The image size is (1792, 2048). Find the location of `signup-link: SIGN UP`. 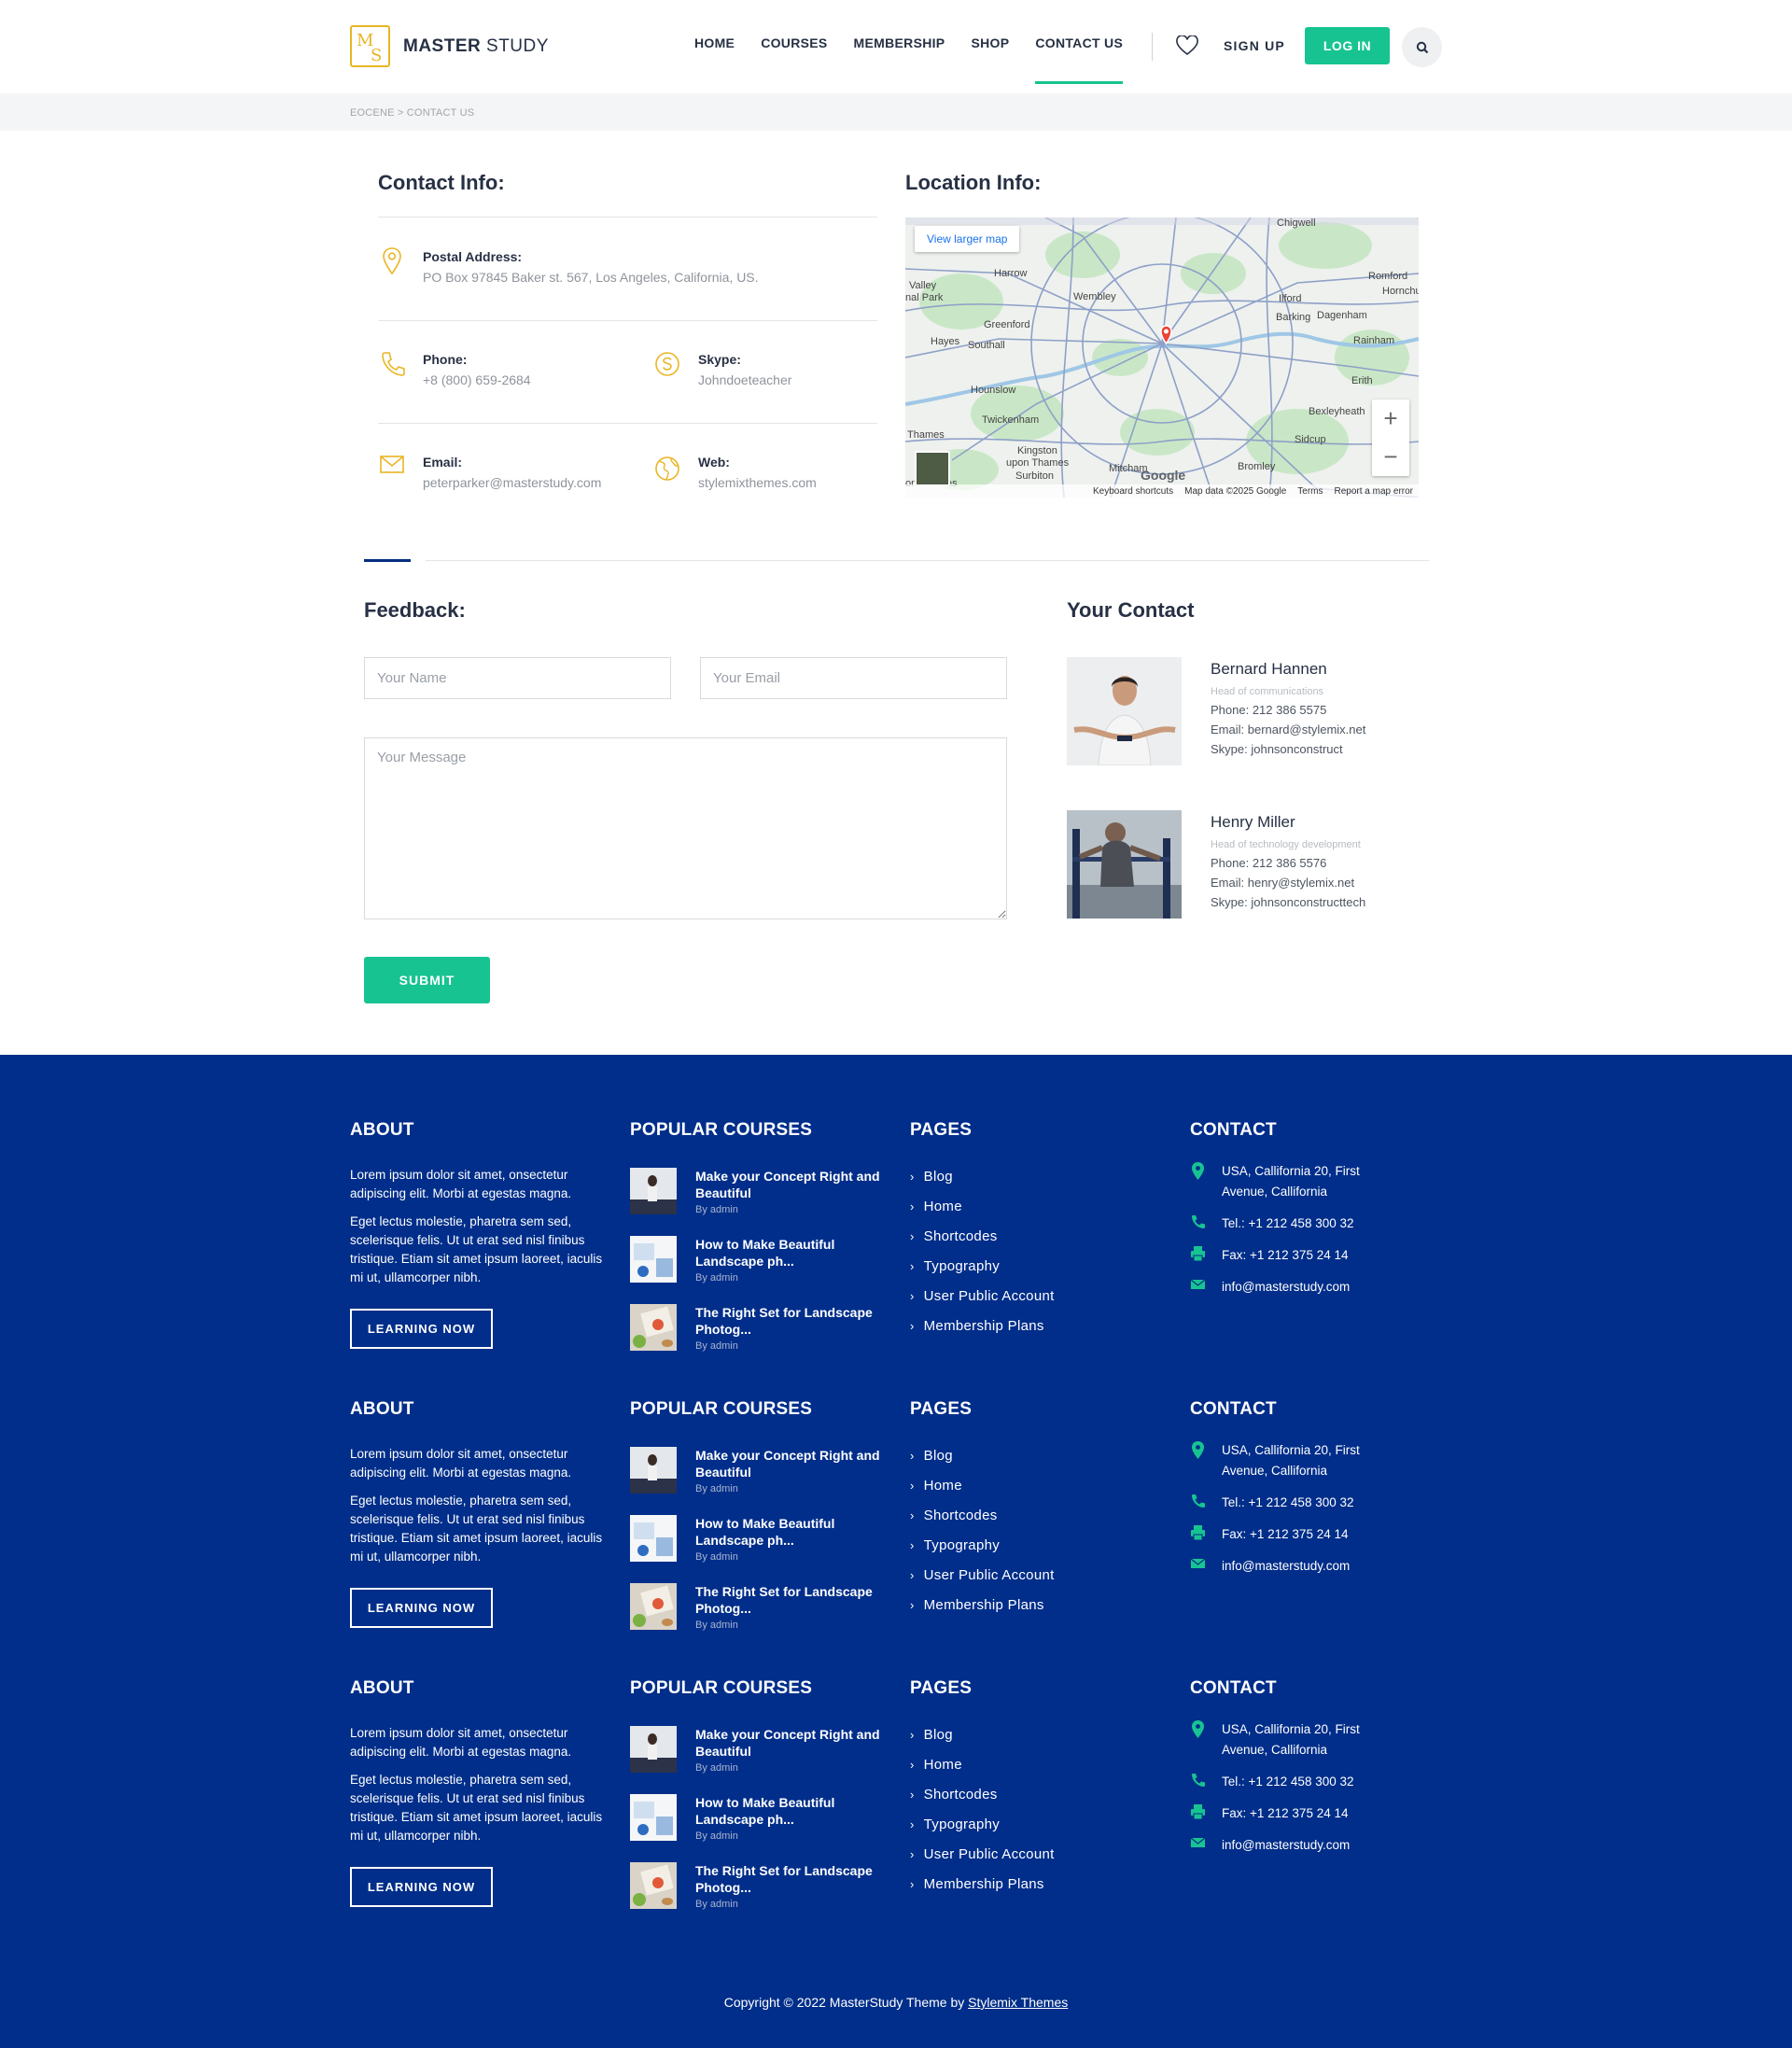

signup-link: SIGN UP is located at coordinates (1254, 45).